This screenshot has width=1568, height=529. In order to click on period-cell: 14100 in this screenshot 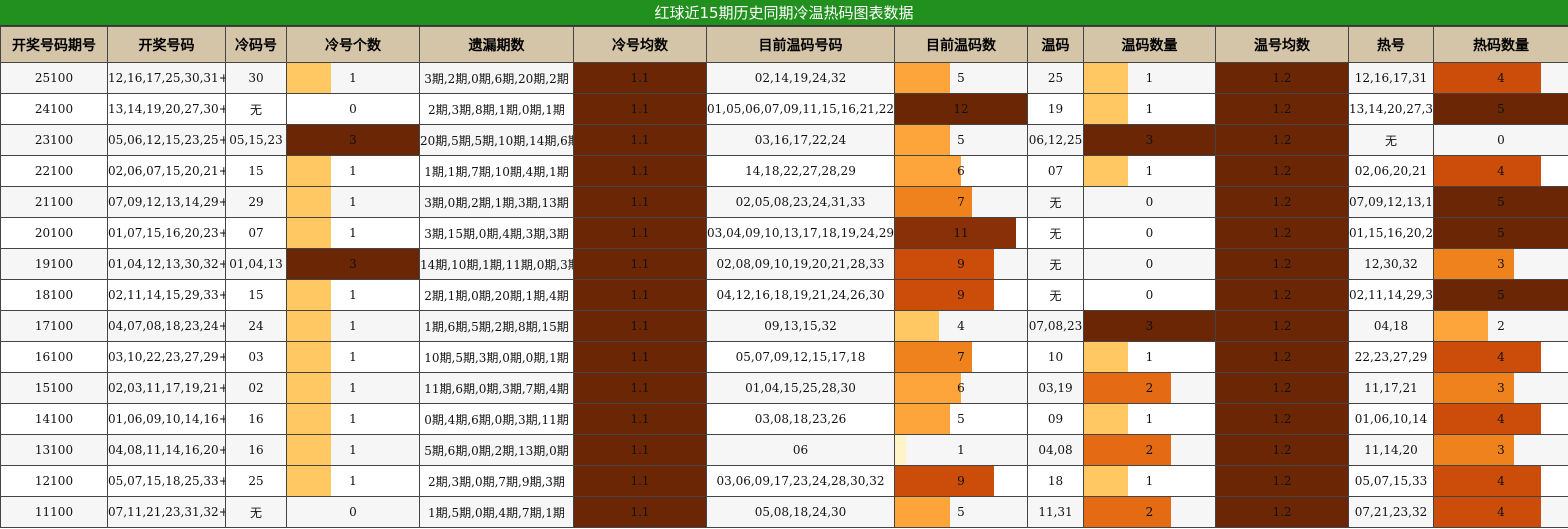, I will do `click(54, 419)`.